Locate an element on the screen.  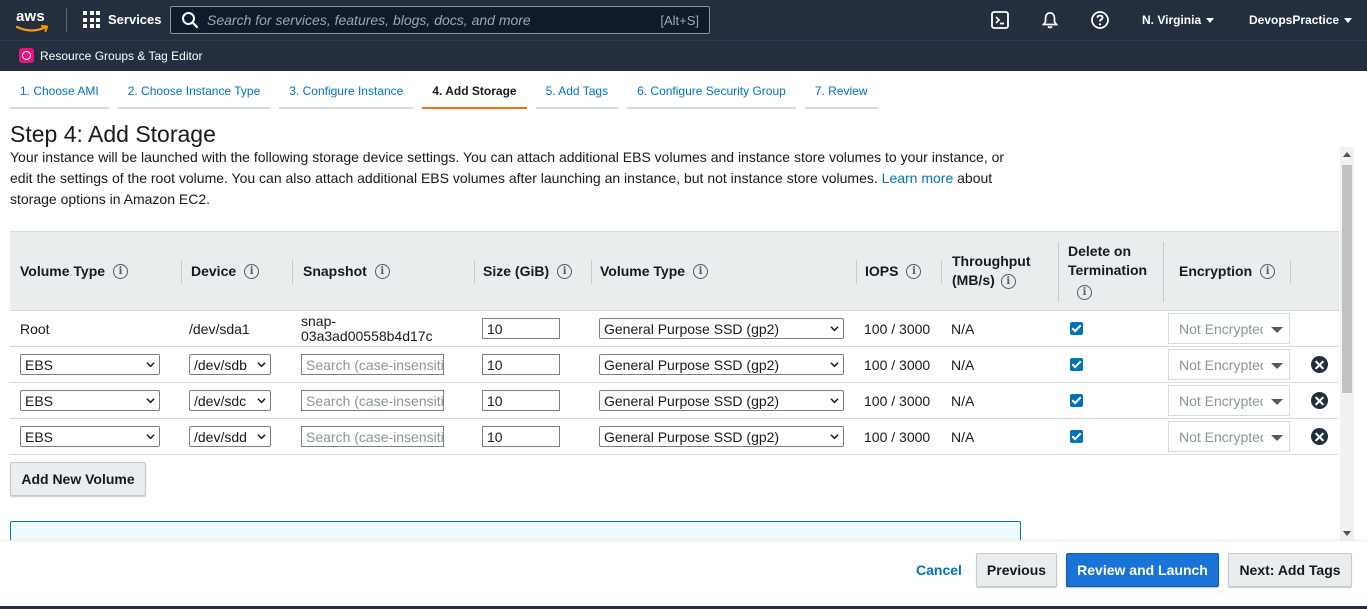
services-menu-button: Services is located at coordinates (122, 19).